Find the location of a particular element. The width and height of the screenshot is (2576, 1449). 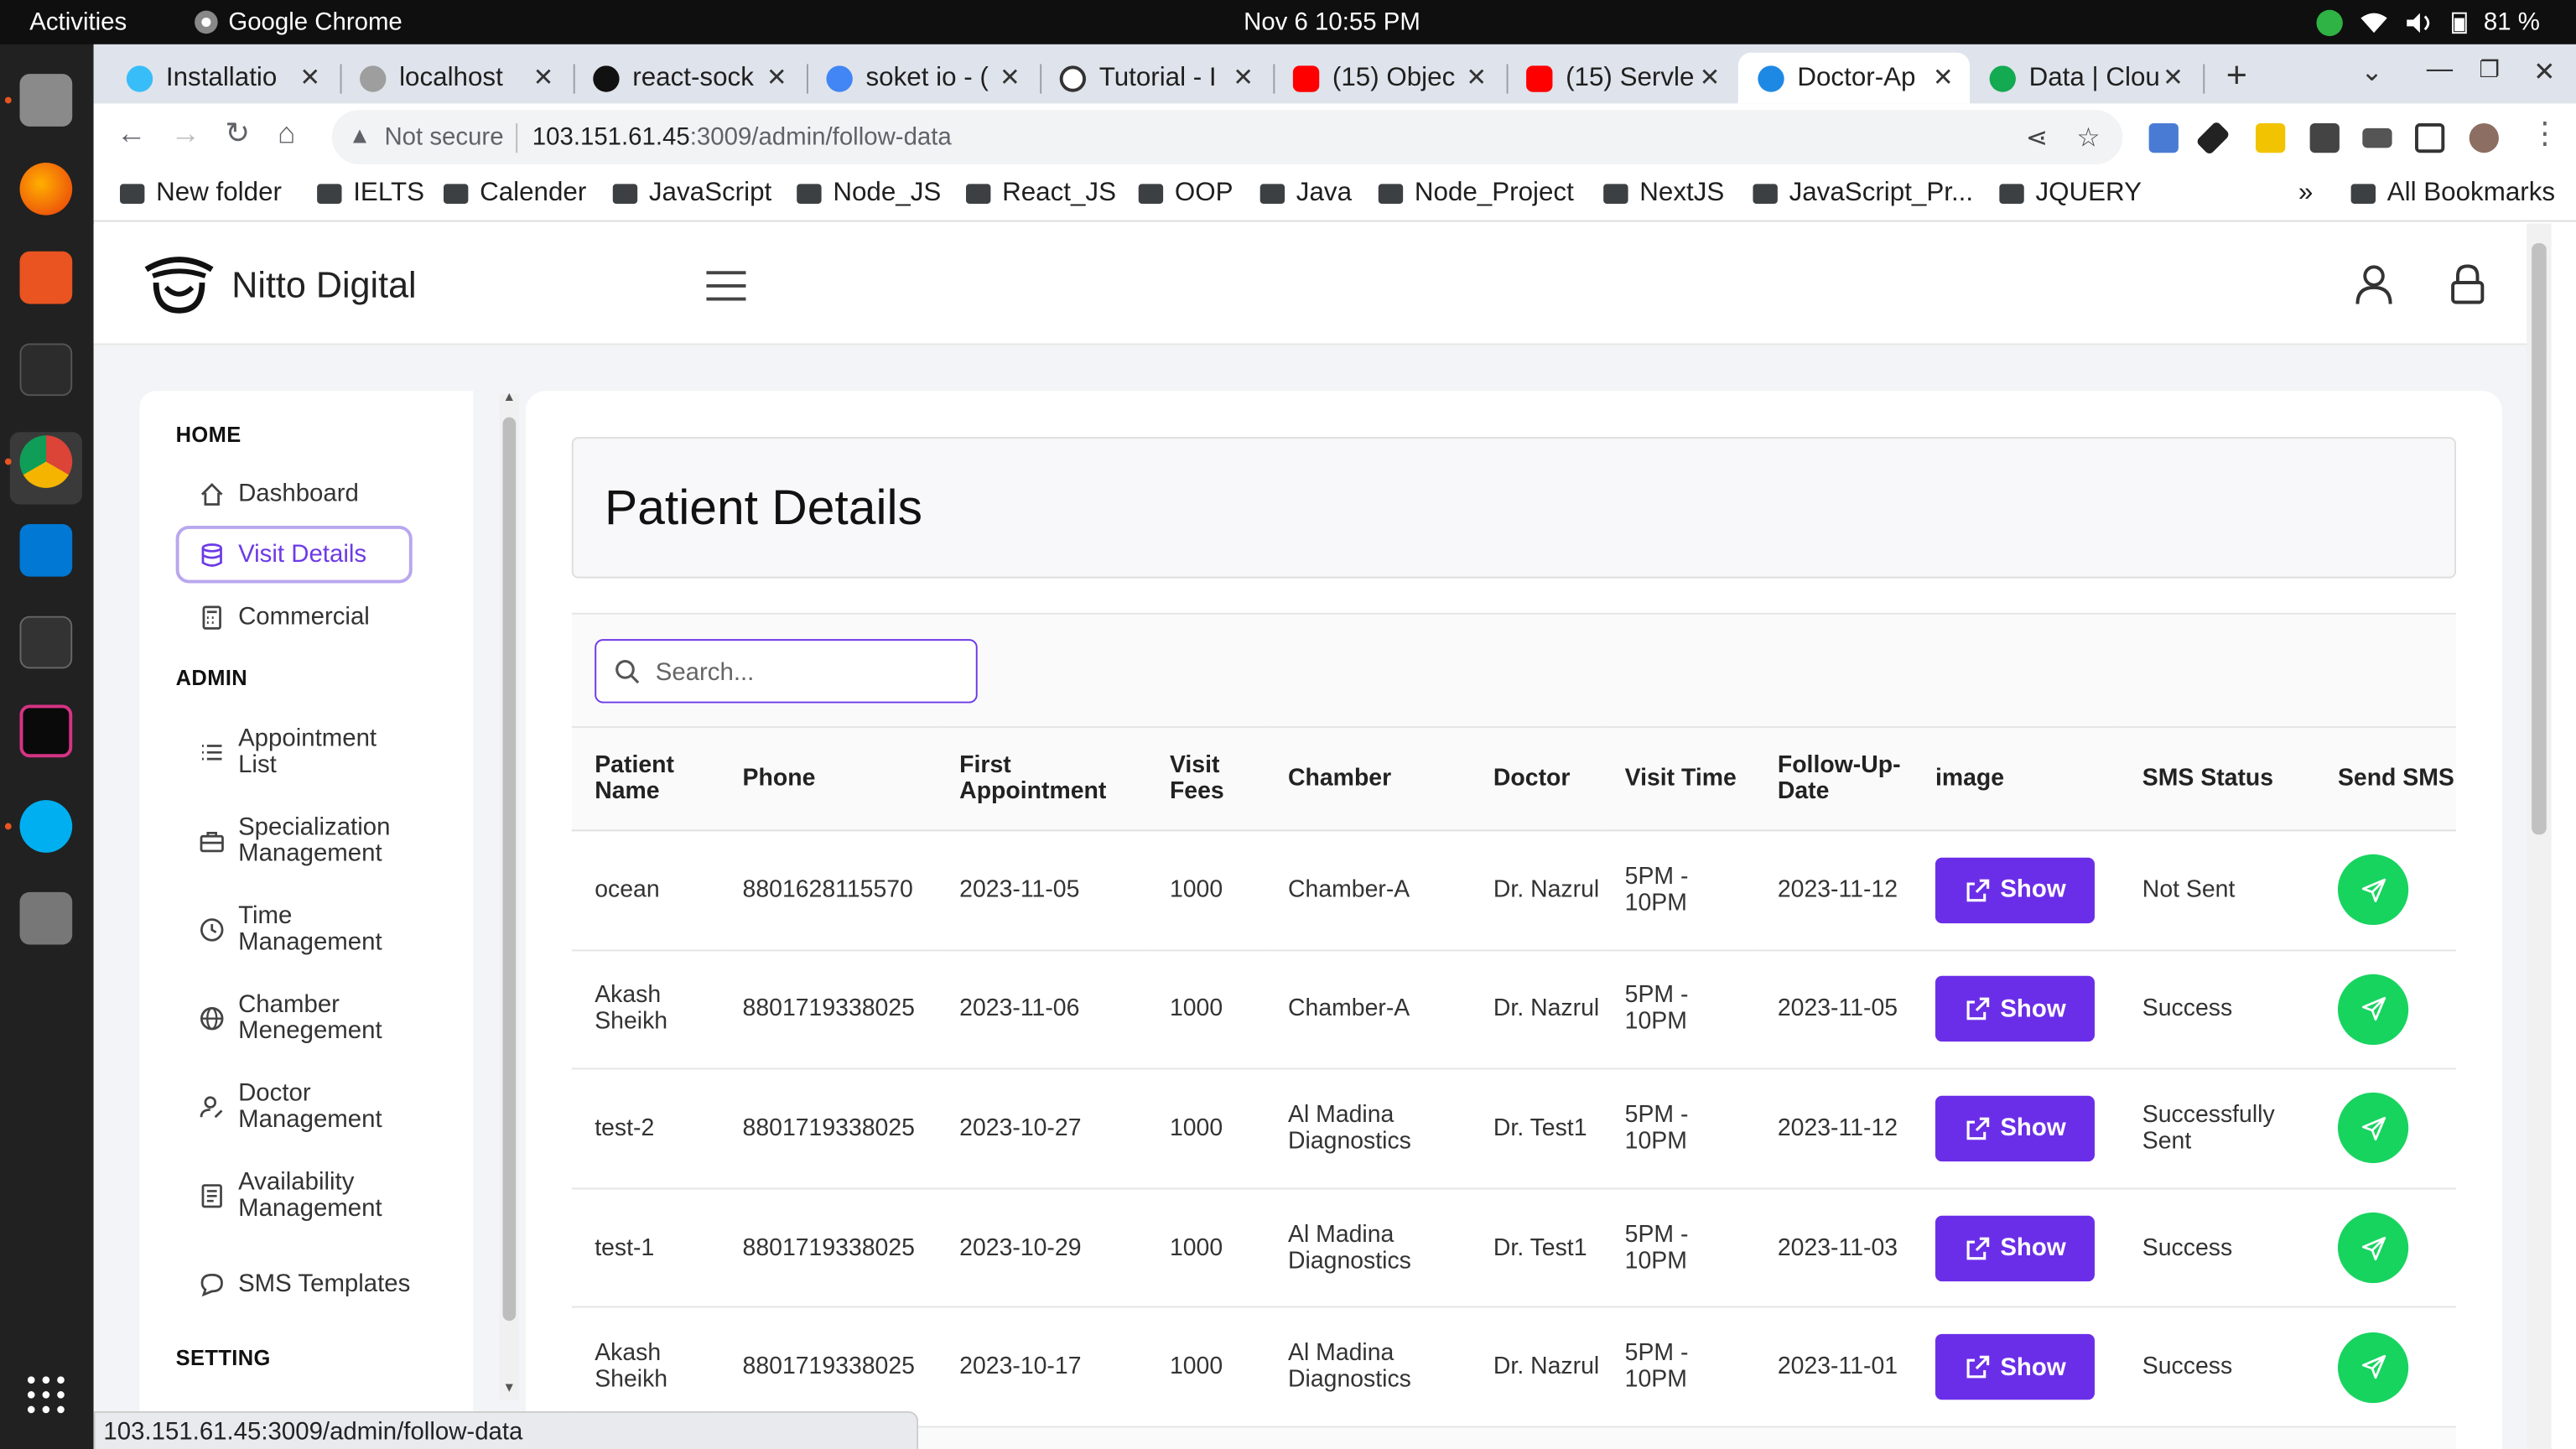

system-monitor-icon is located at coordinates (46, 642).